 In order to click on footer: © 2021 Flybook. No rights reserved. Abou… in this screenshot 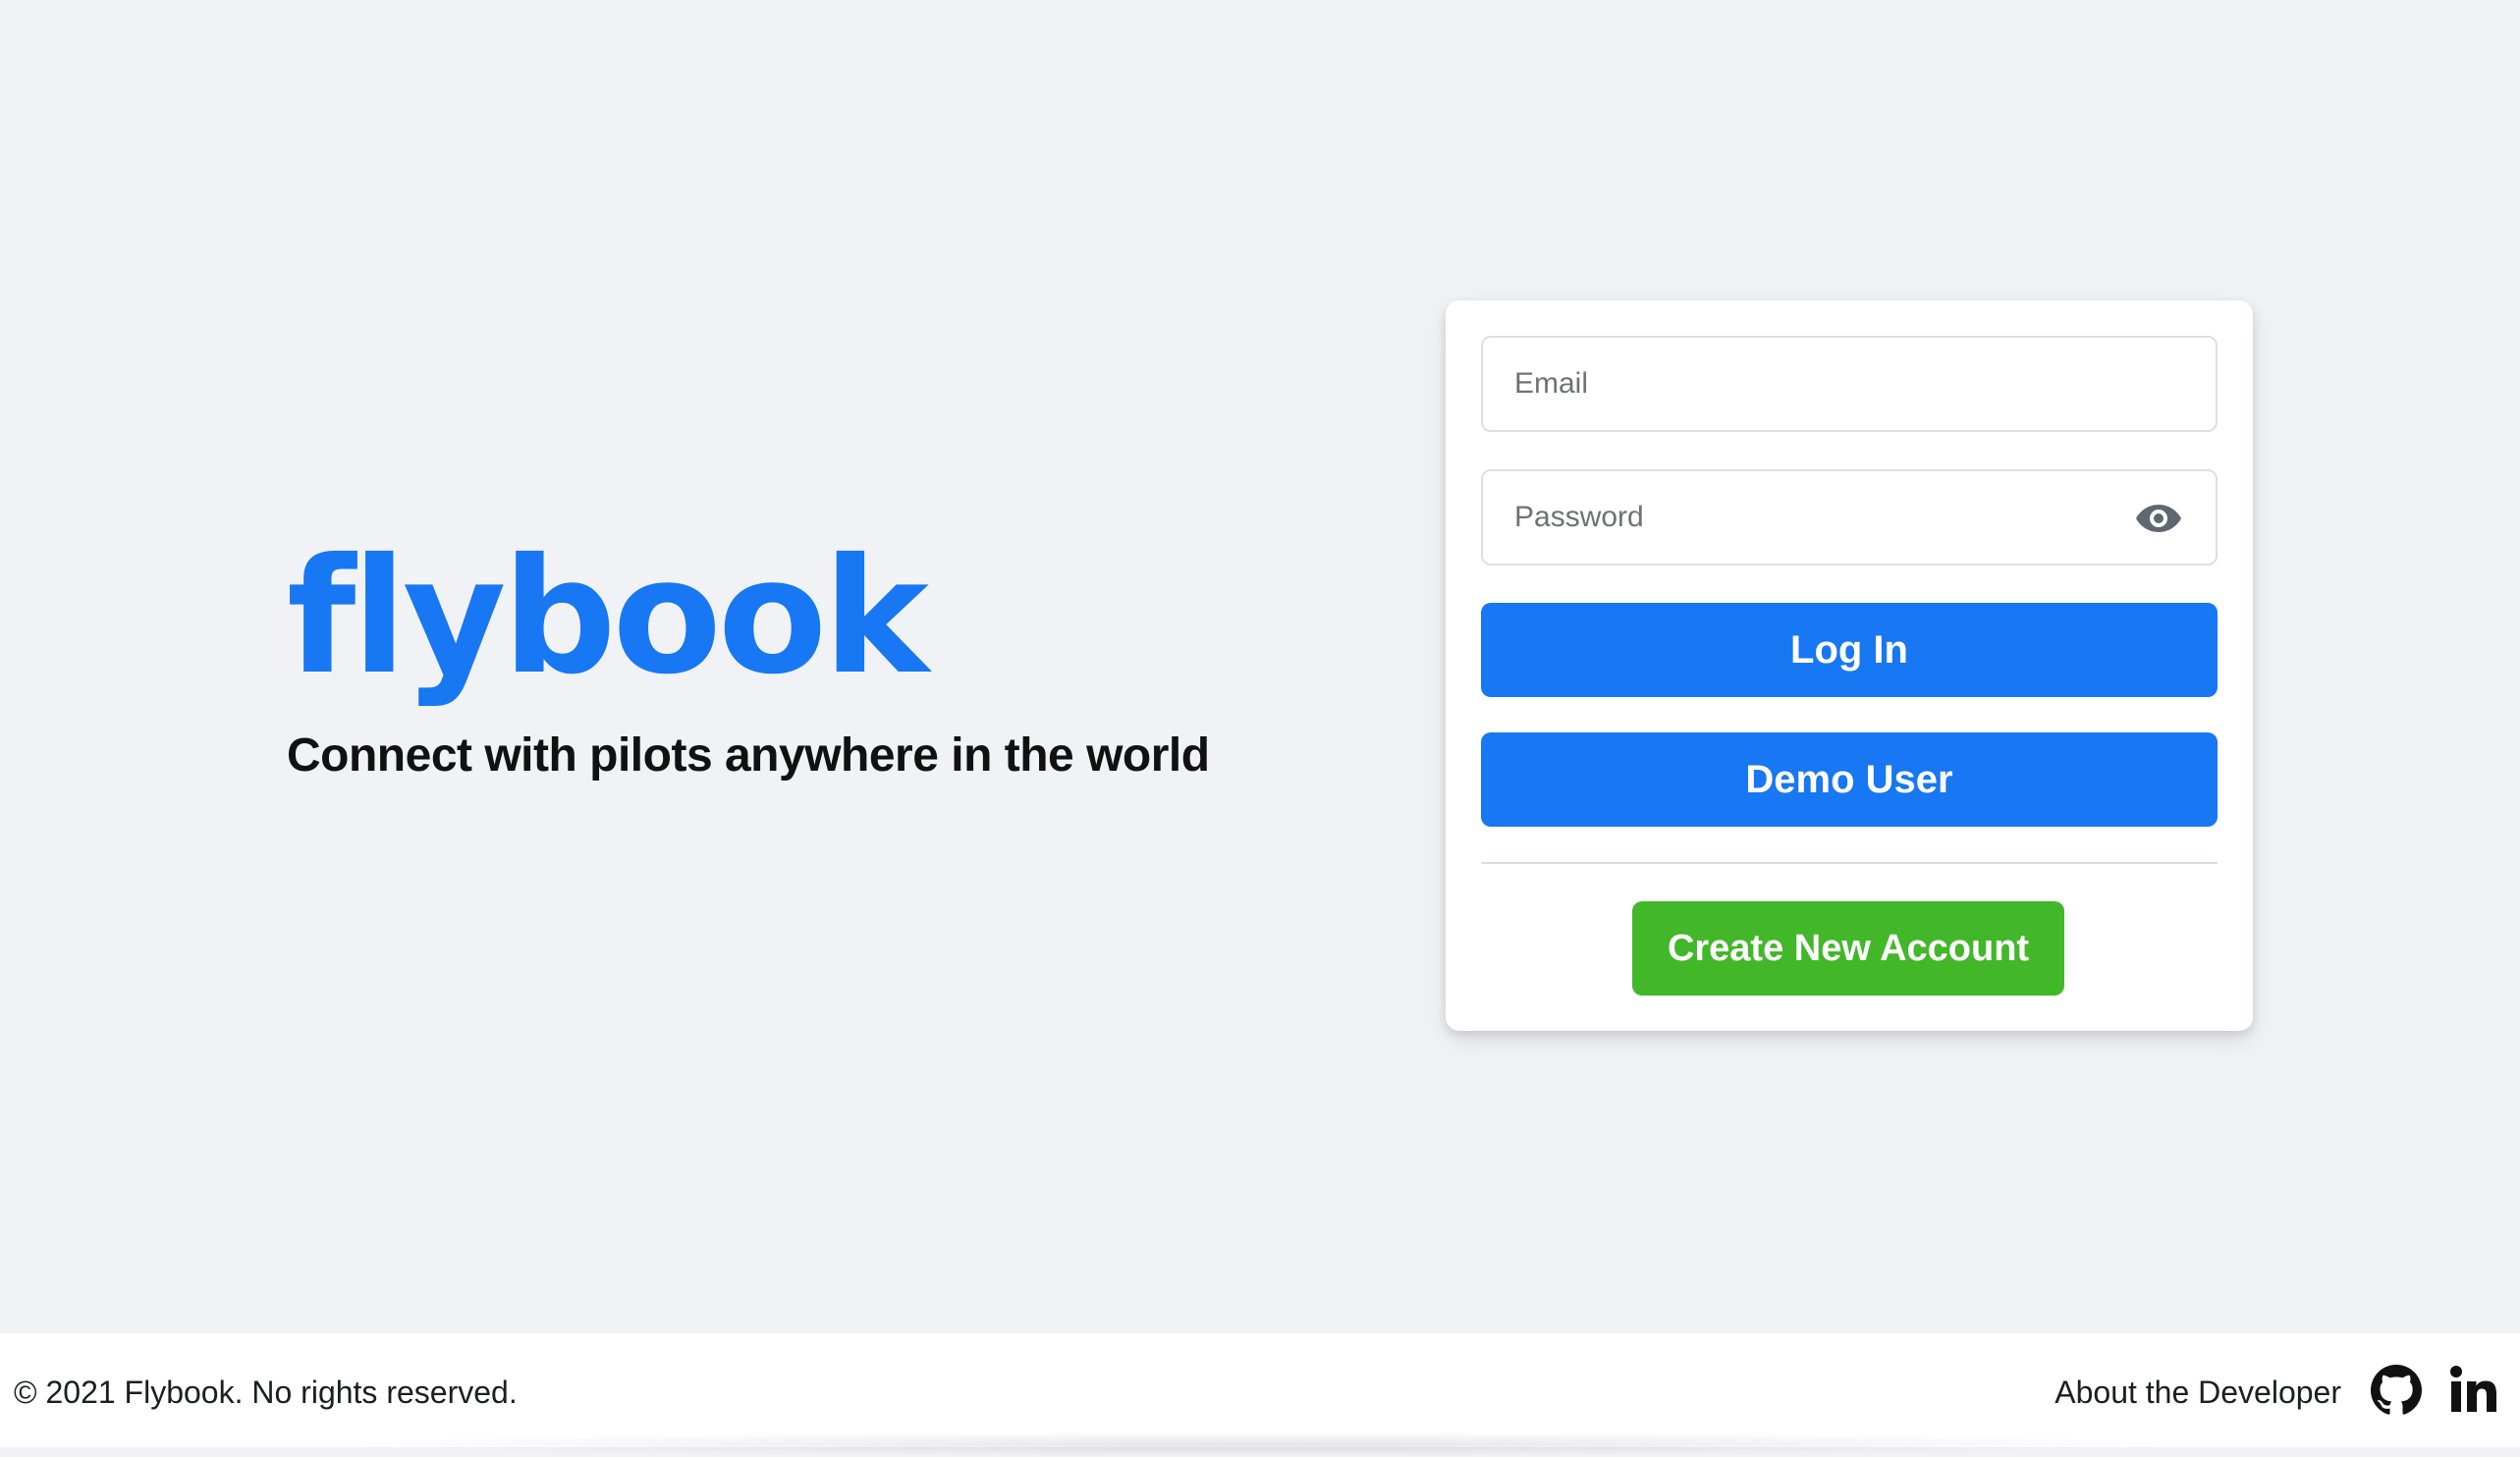, I will do `click(1260, 1395)`.